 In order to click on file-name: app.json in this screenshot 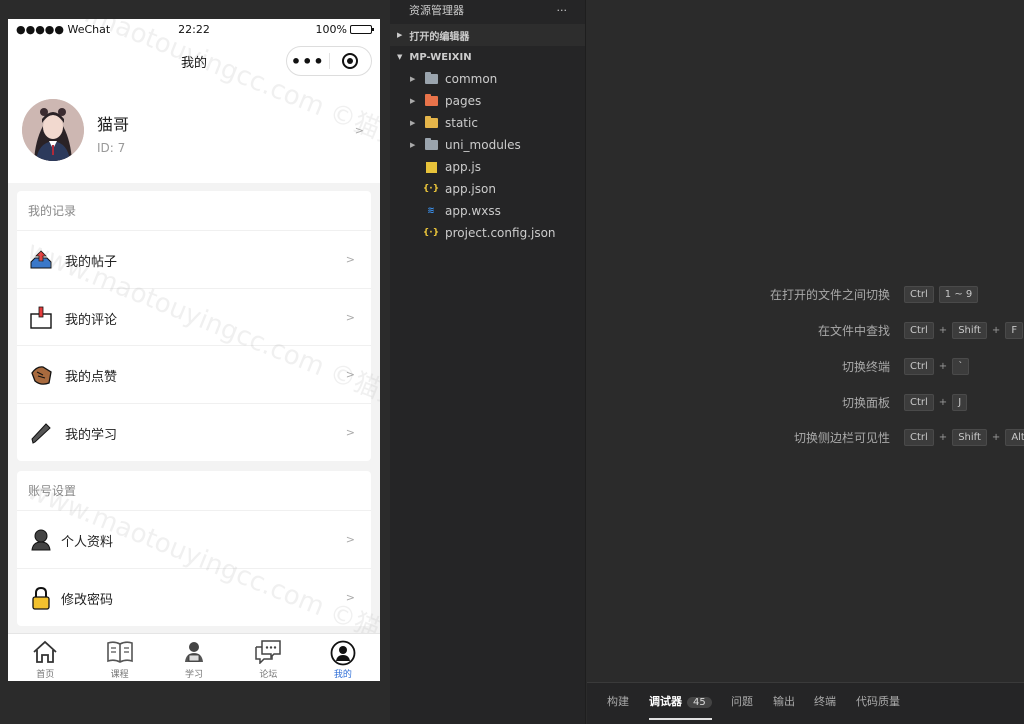, I will do `click(470, 189)`.